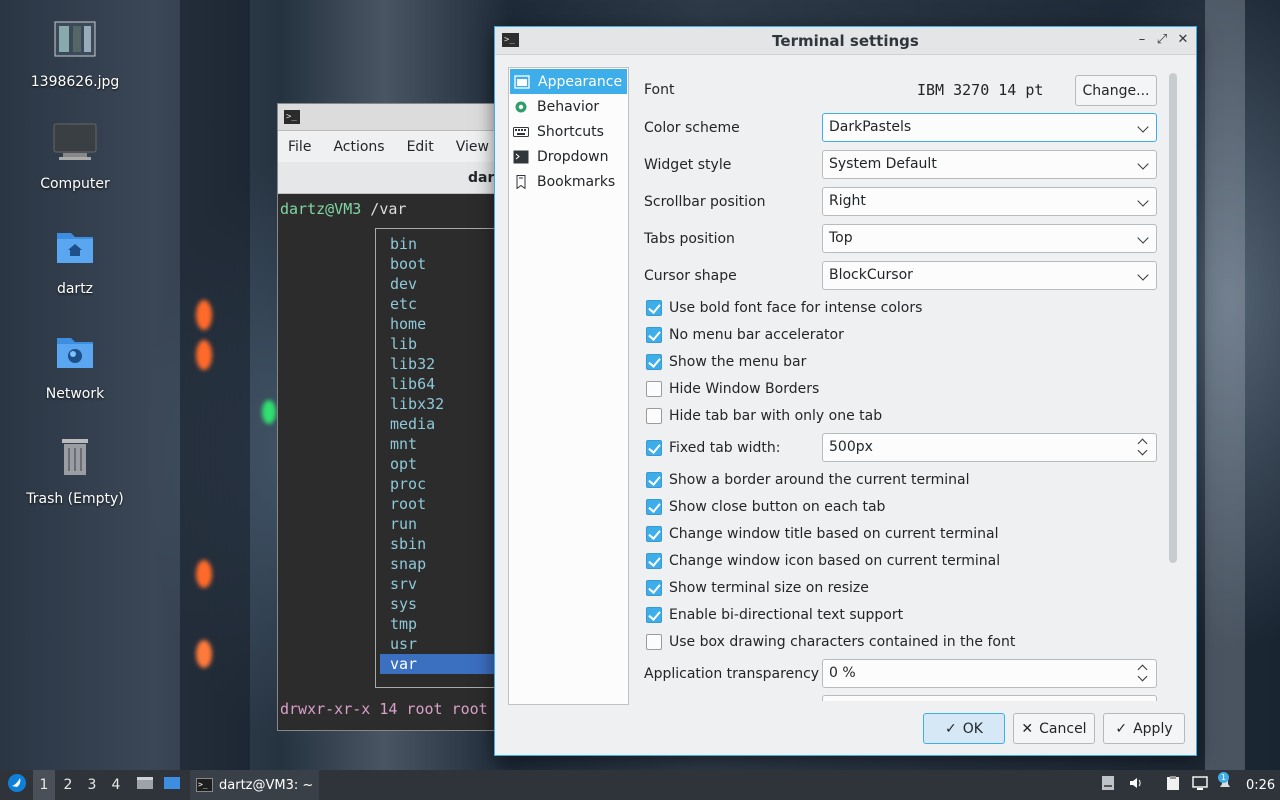 The width and height of the screenshot is (1280, 800). I want to click on completion-item: run, so click(441, 524).